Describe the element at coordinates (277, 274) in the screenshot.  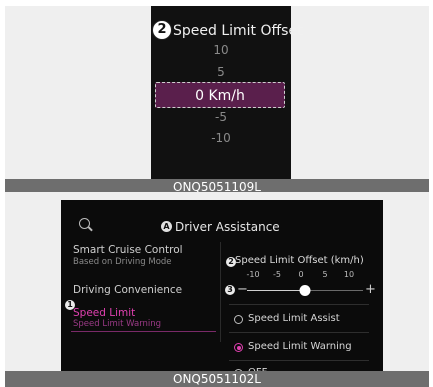
I see `slider-tick-label: -5` at that location.